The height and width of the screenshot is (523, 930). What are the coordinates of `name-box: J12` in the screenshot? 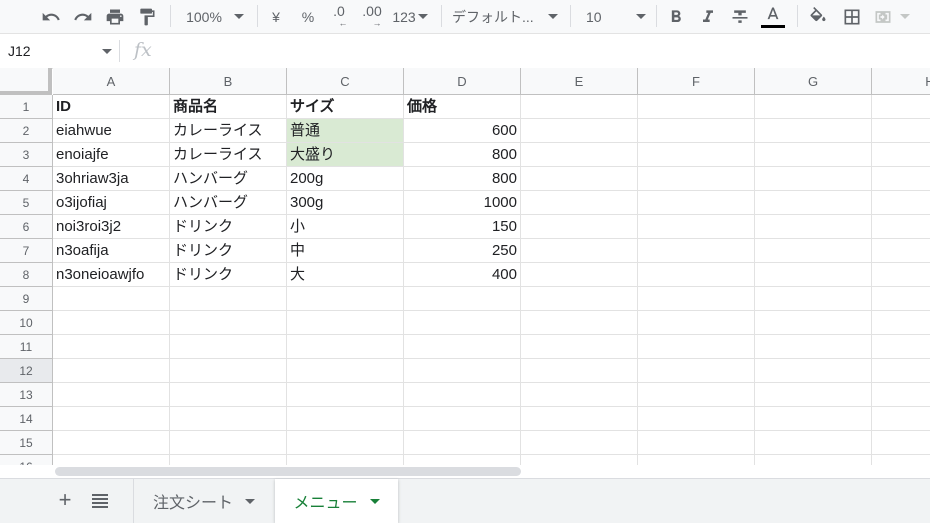 It's located at (19, 51).